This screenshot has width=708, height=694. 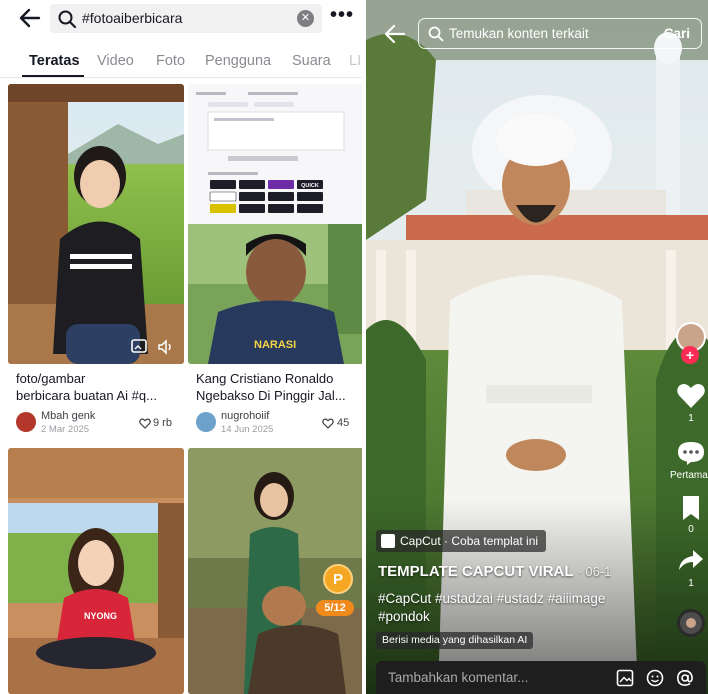 I want to click on video-title: TEMPLATE CAPCUT VIRAL · 06-1, so click(x=494, y=571).